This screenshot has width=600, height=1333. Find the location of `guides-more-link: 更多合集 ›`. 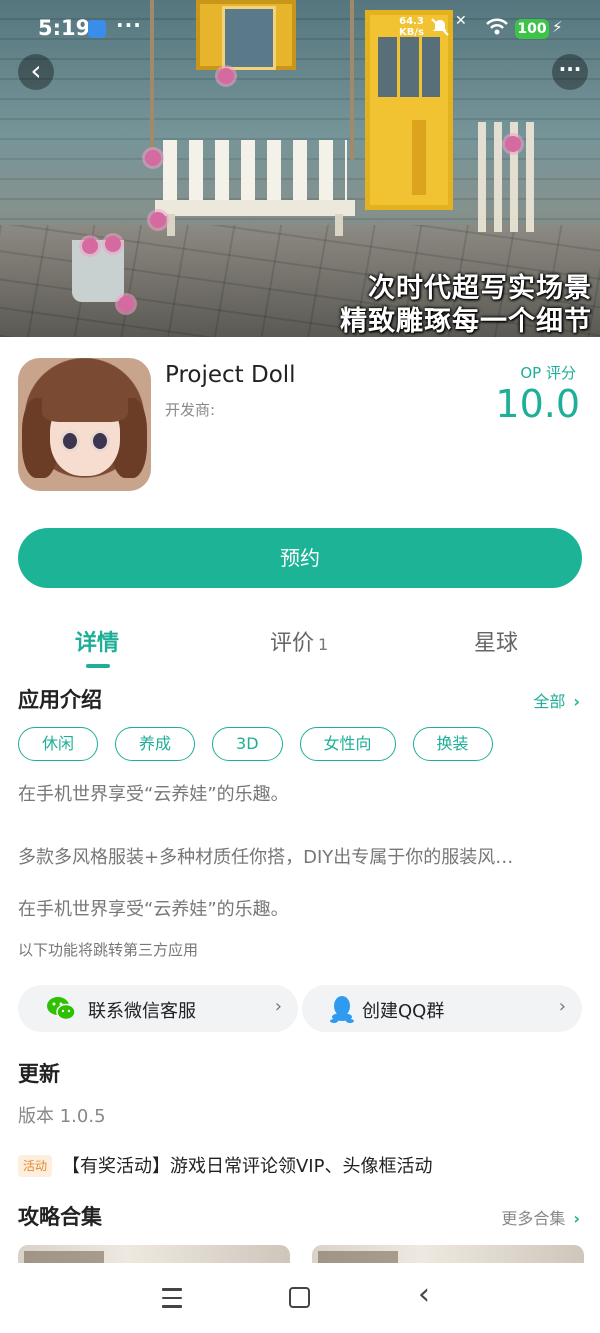

guides-more-link: 更多合集 › is located at coordinates (540, 1217).